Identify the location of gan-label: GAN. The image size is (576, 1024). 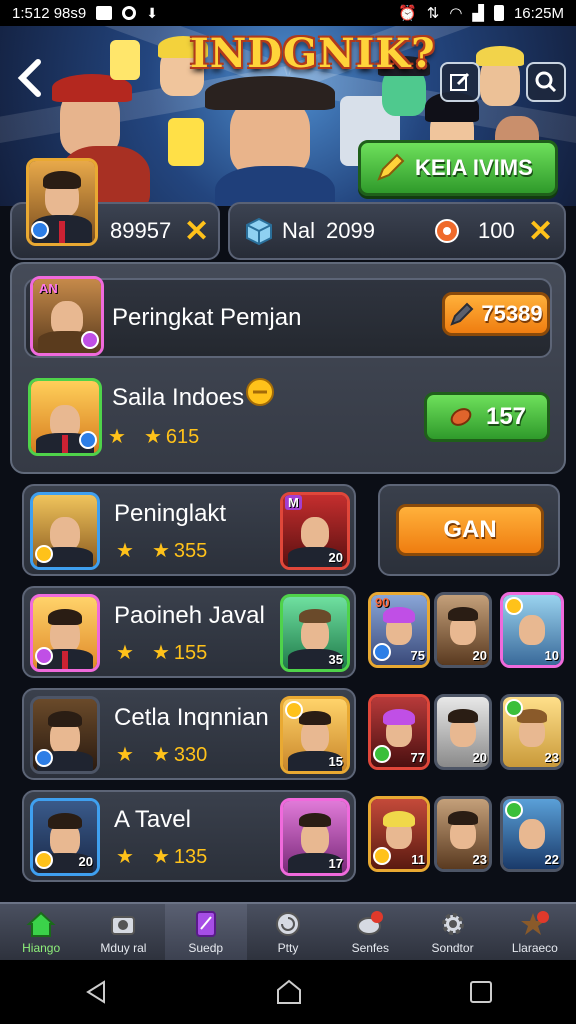
(470, 529).